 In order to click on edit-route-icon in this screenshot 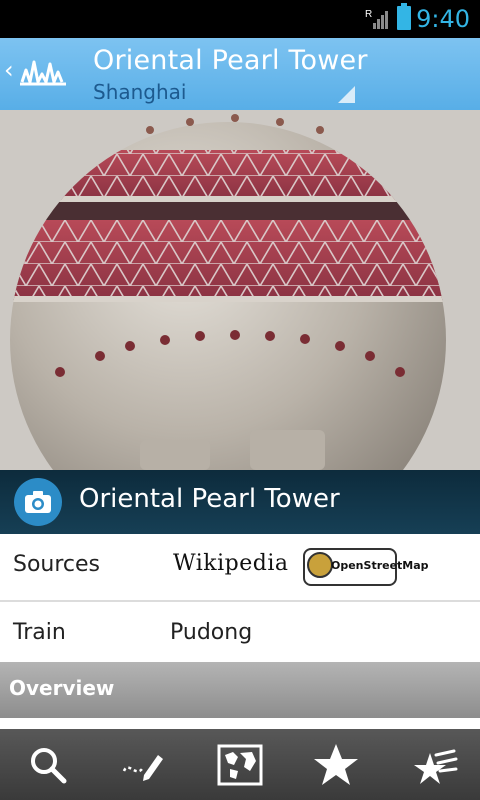, I will do `click(142, 765)`.